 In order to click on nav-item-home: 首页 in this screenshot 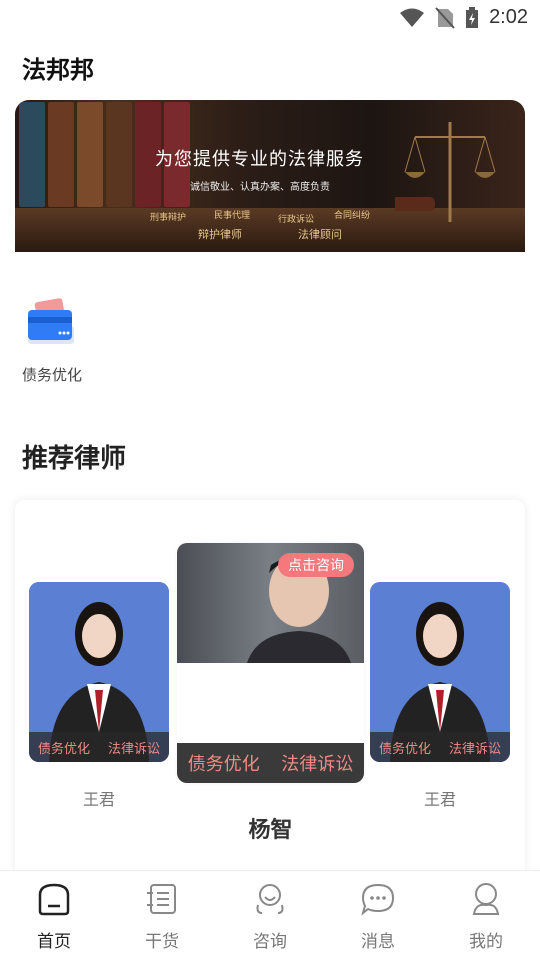, I will do `click(54, 916)`.